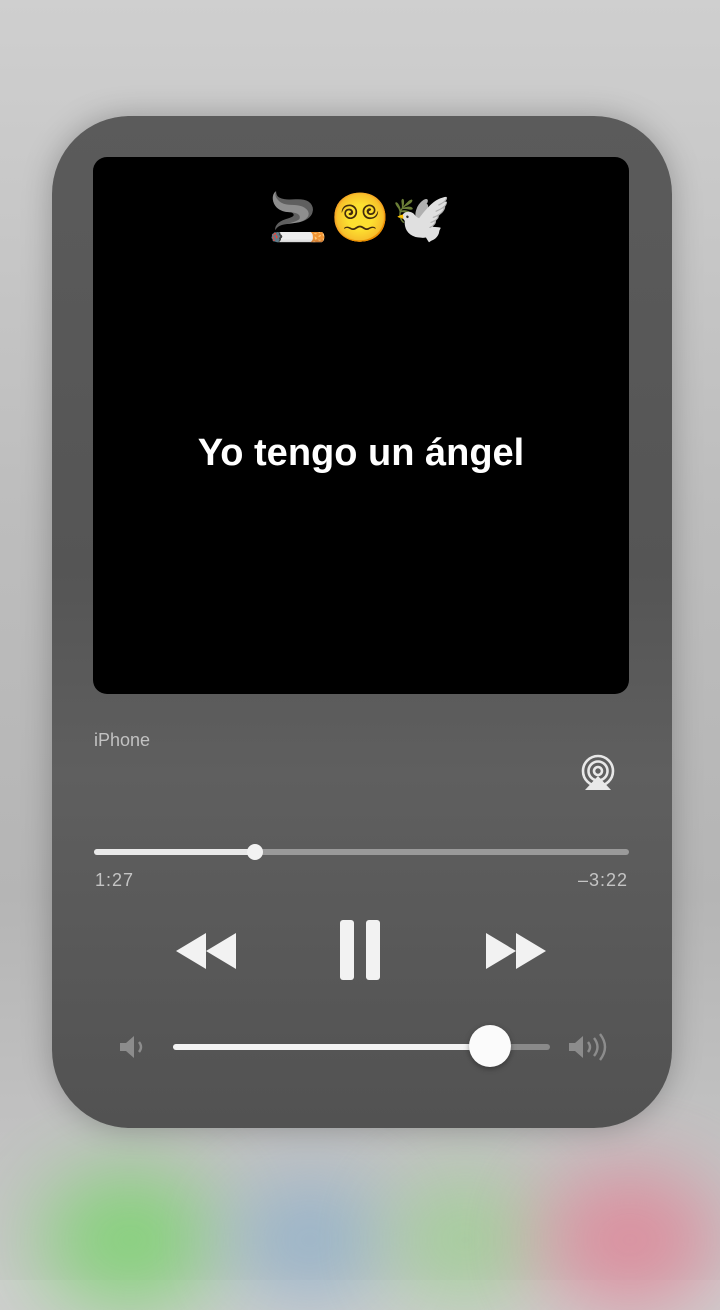 The height and width of the screenshot is (1310, 720). I want to click on playback-progress-bar, so click(361, 852).